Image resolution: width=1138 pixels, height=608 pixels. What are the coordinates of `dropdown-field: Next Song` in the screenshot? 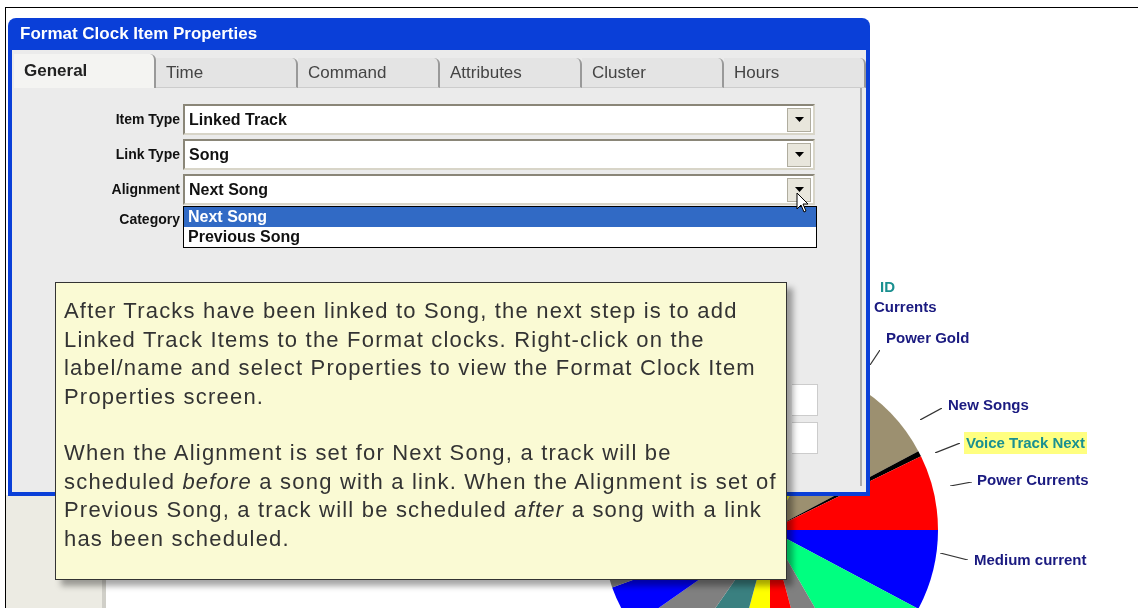 It's located at (499, 189).